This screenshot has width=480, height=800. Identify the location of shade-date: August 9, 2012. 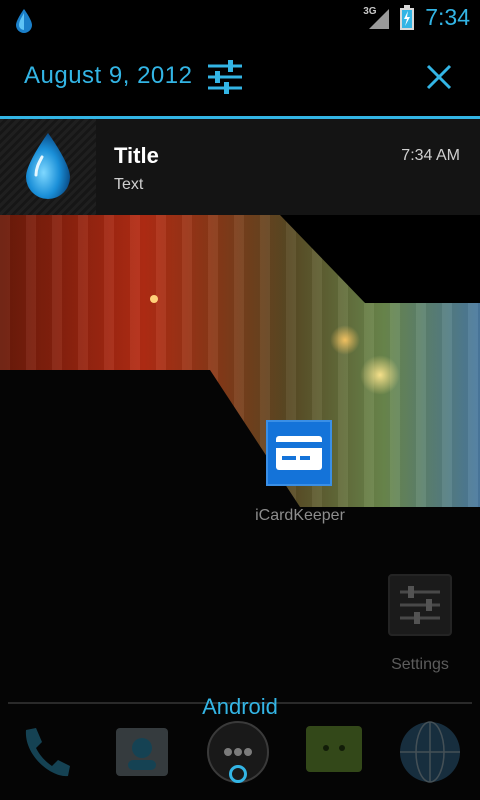
(108, 75).